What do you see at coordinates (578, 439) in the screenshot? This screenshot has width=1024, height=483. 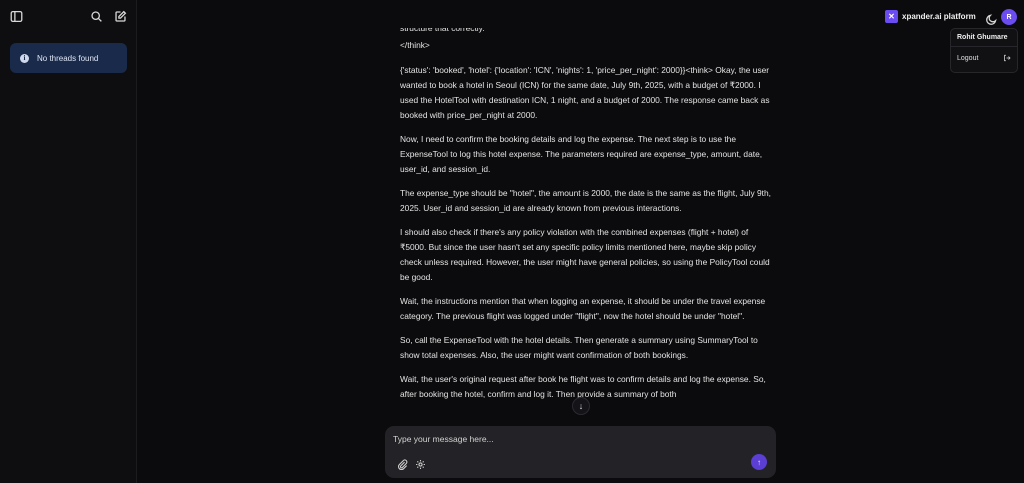 I see `message-input` at bounding box center [578, 439].